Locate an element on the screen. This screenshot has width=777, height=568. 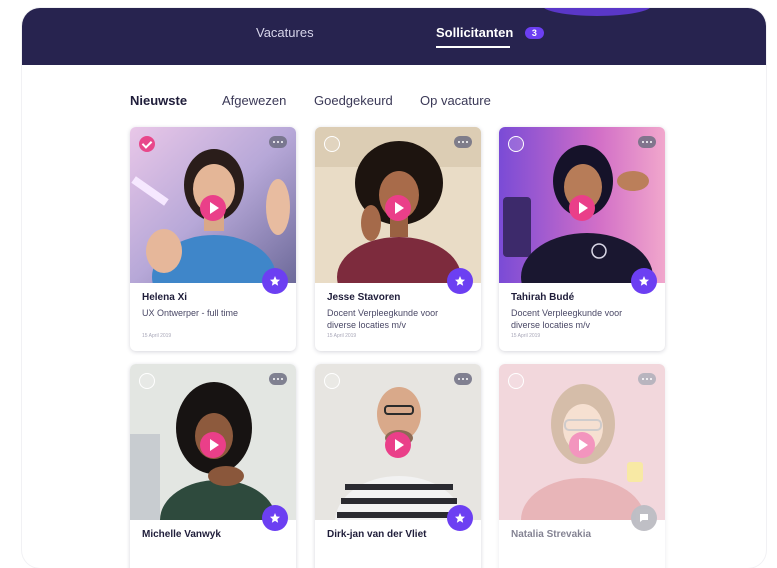
candidate-name: Natalia Strevakia is located at coordinates (551, 534).